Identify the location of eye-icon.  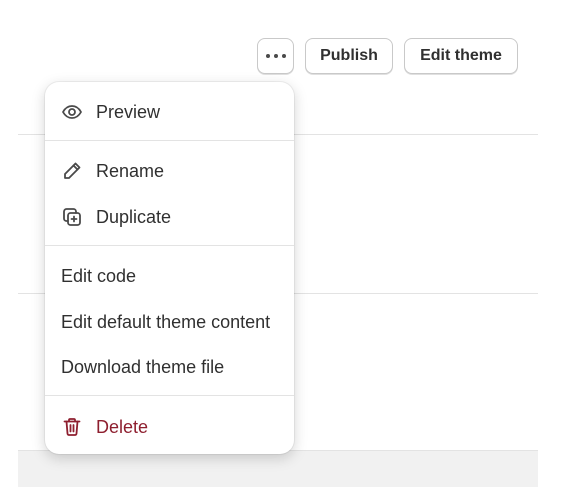
(72, 112).